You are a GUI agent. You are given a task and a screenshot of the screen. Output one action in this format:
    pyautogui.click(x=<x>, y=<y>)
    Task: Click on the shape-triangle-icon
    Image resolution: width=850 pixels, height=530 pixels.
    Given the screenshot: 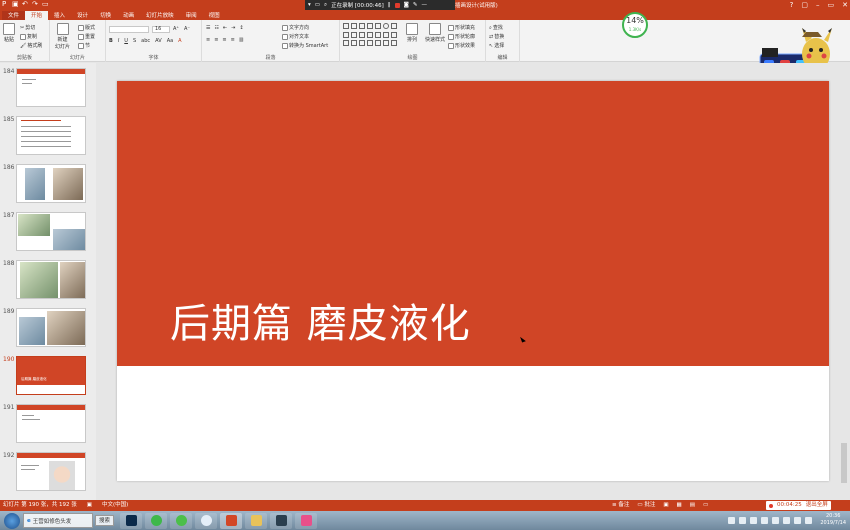 What is the action you would take?
    pyautogui.click(x=354, y=34)
    